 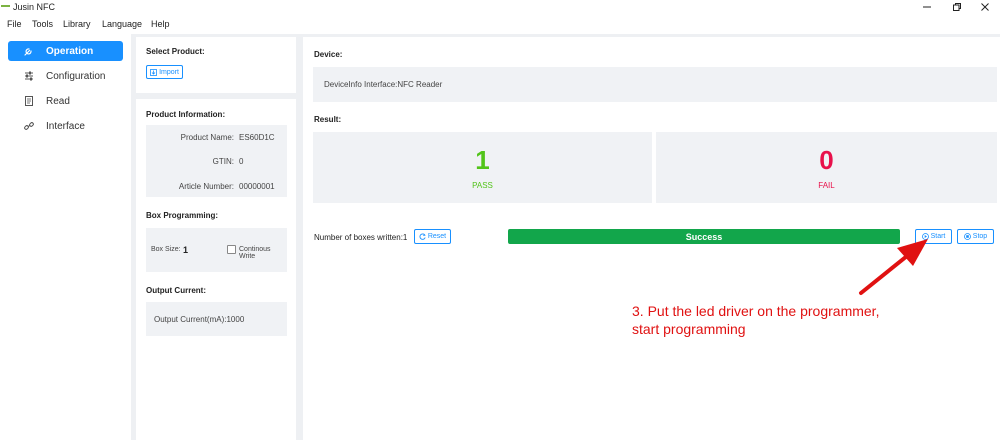 I want to click on annotation-line-2: start programming, so click(x=689, y=329).